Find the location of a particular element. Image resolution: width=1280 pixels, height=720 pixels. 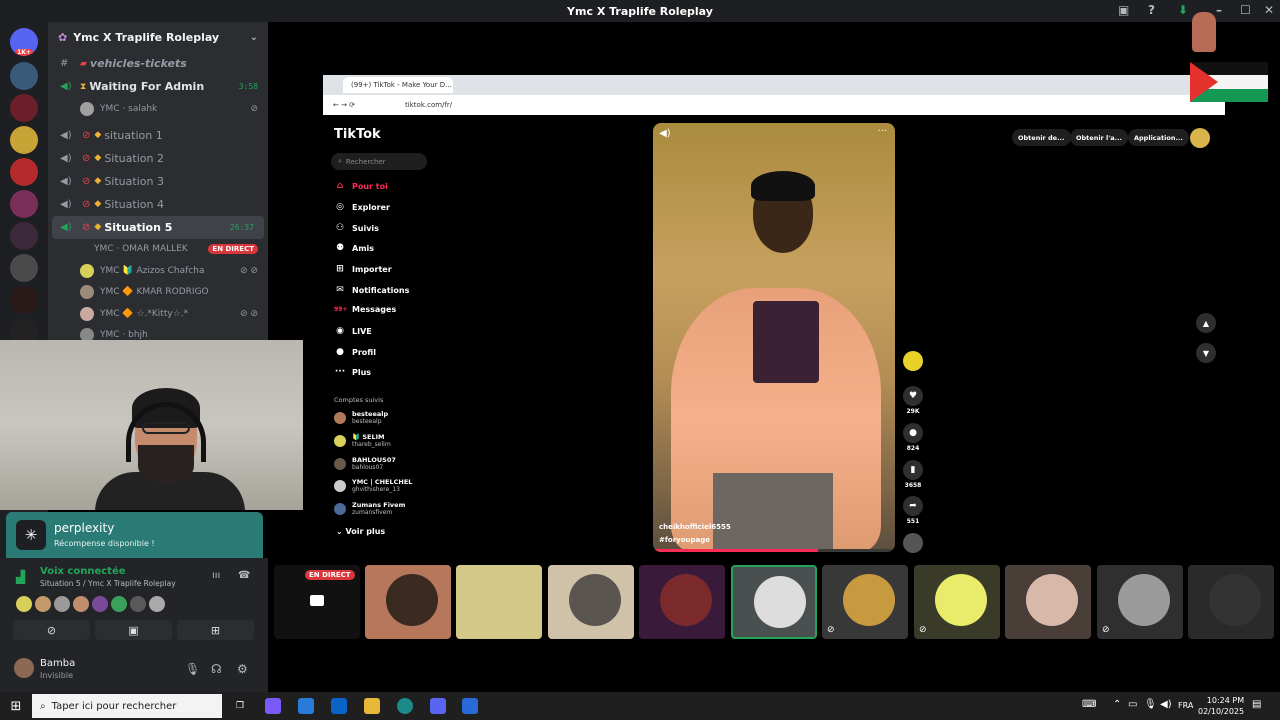

clock: 10:24 PM 02/10/2025 is located at coordinates (1221, 706).